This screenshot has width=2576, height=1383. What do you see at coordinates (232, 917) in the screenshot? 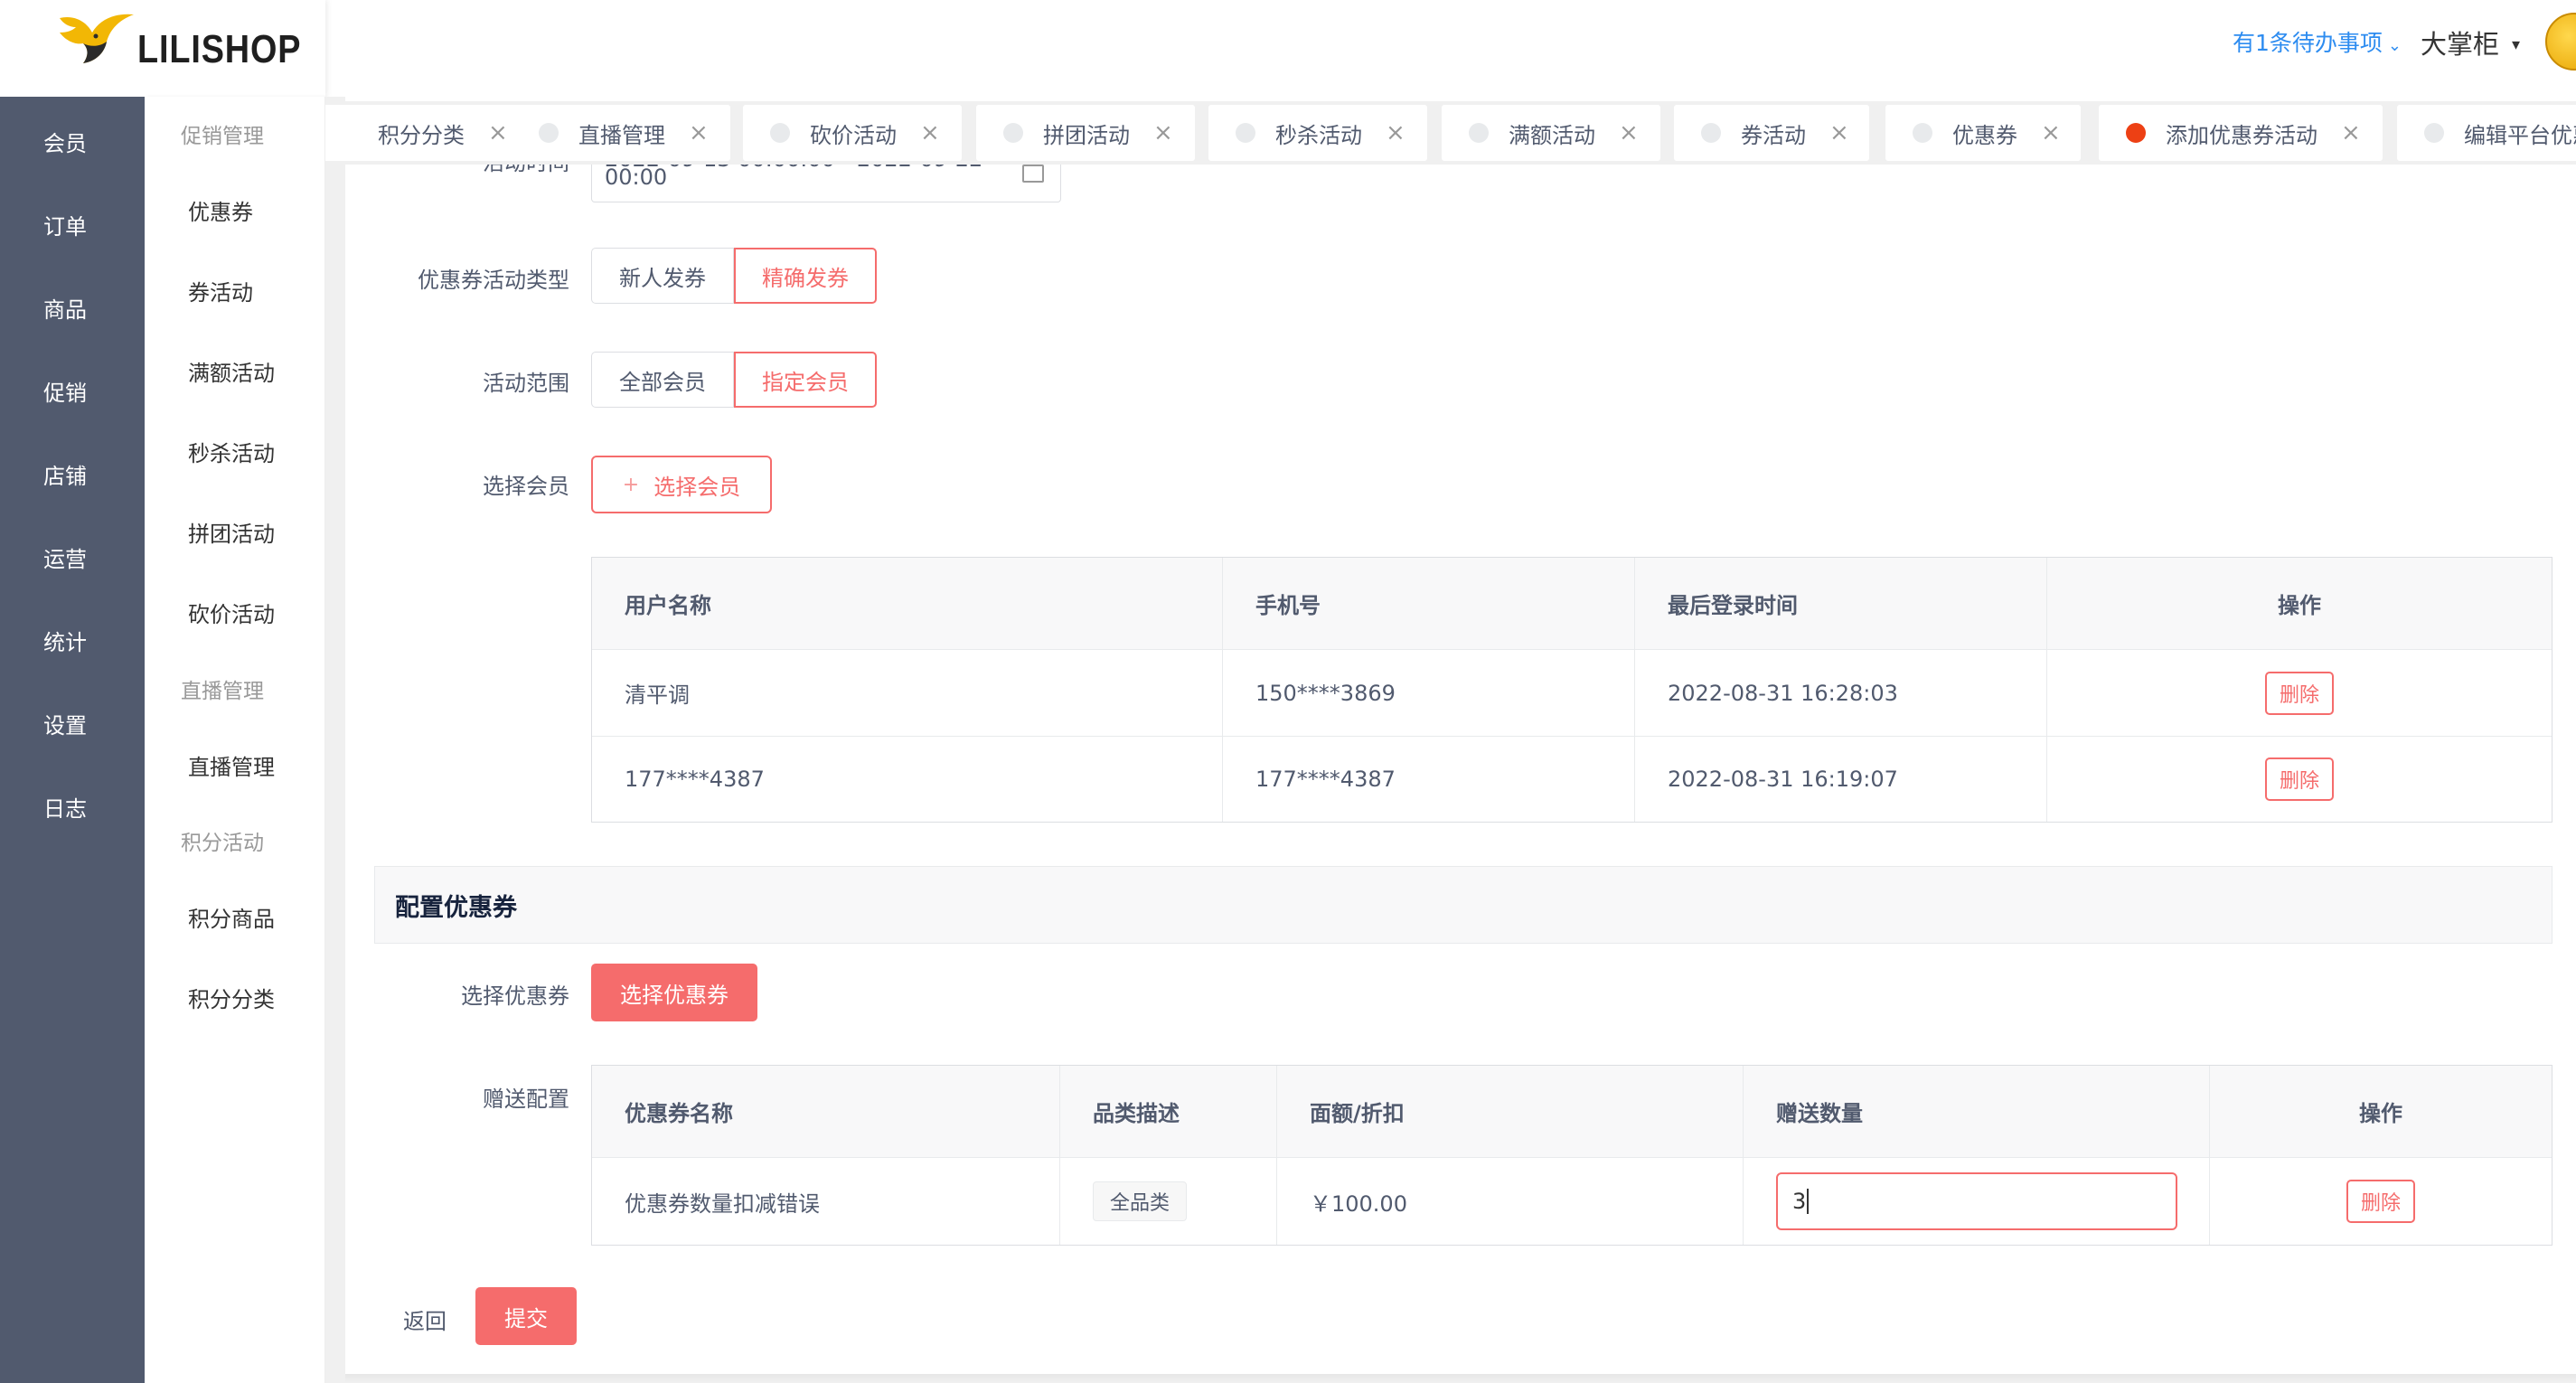
I see `submenu-item-points-goods: 积分商品` at bounding box center [232, 917].